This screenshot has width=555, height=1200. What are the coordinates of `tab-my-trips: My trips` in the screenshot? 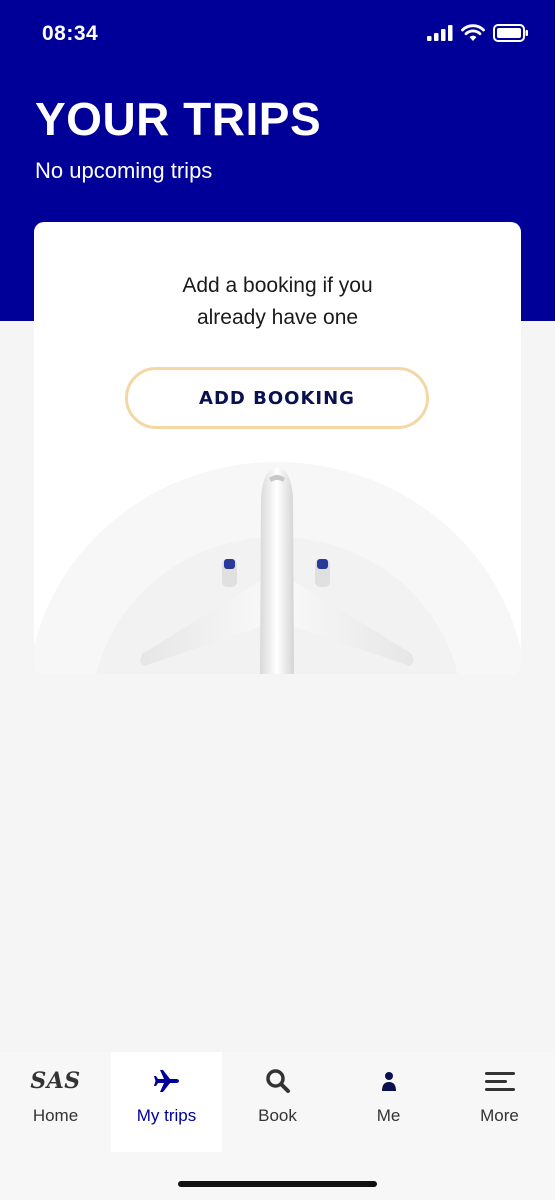 It's located at (166, 1102).